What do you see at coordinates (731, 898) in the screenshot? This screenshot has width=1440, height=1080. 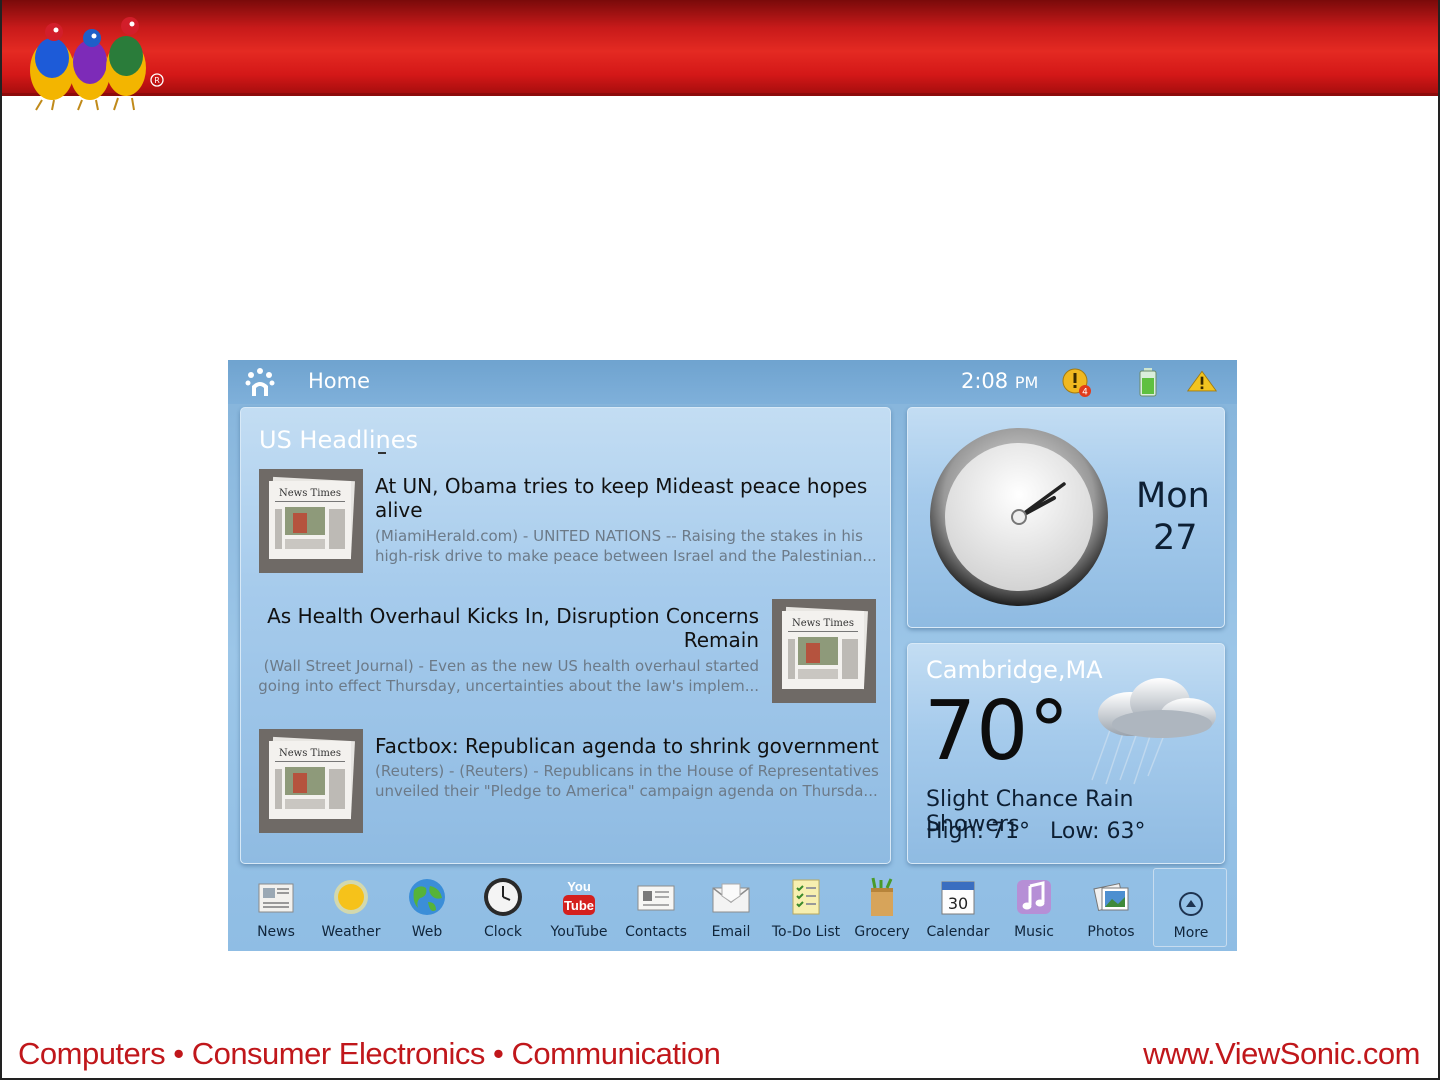 I see `envelope-icon` at bounding box center [731, 898].